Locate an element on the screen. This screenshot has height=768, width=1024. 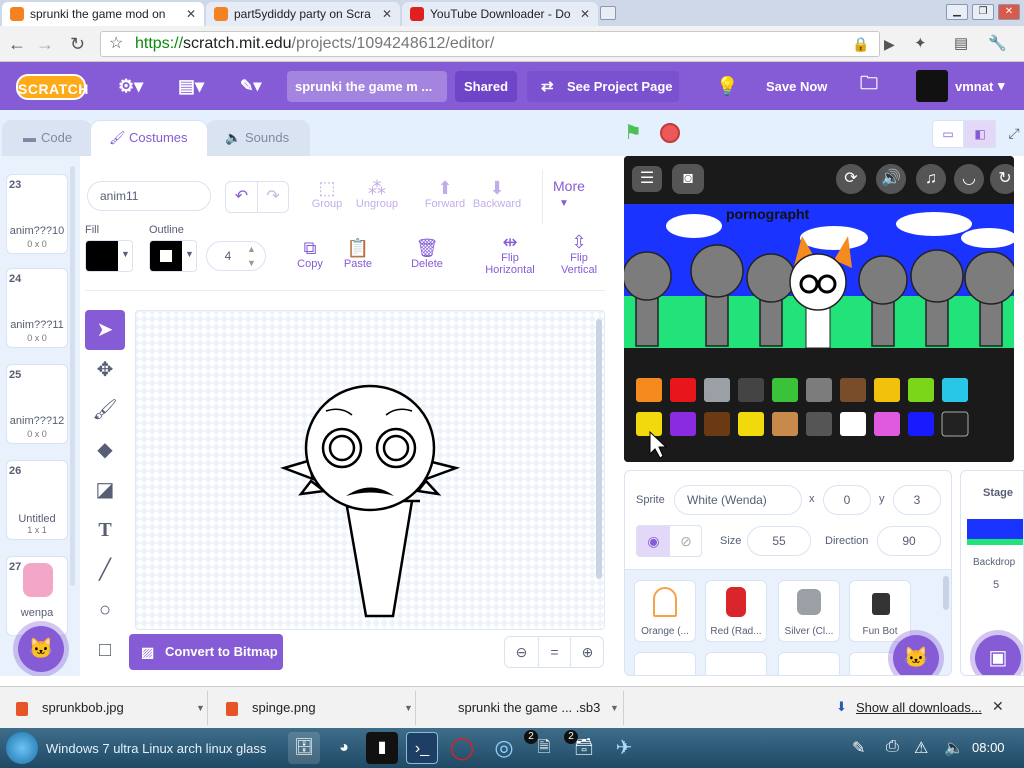
flip-horizontal-button: ⇹ Flip Horizontal is located at coordinates (510, 254).